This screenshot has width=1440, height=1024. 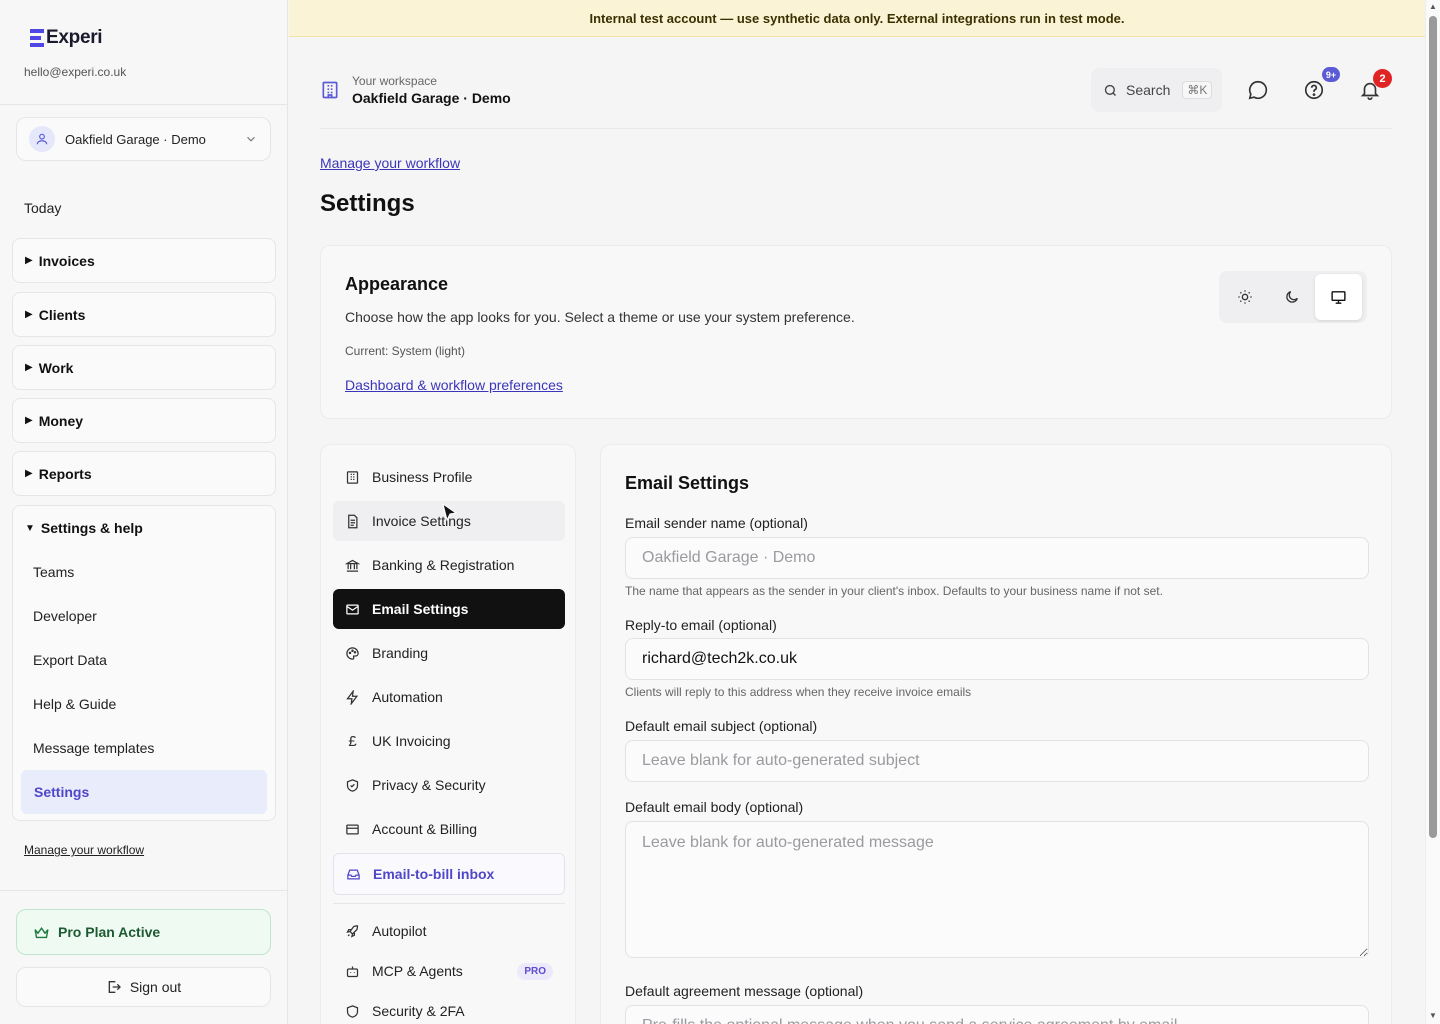 I want to click on sidebar-group-work: ▶ Work, so click(x=144, y=367).